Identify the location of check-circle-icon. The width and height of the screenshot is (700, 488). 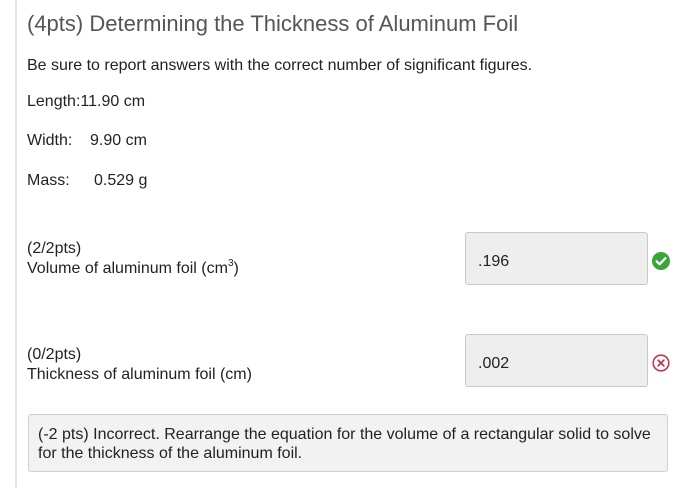
(661, 261).